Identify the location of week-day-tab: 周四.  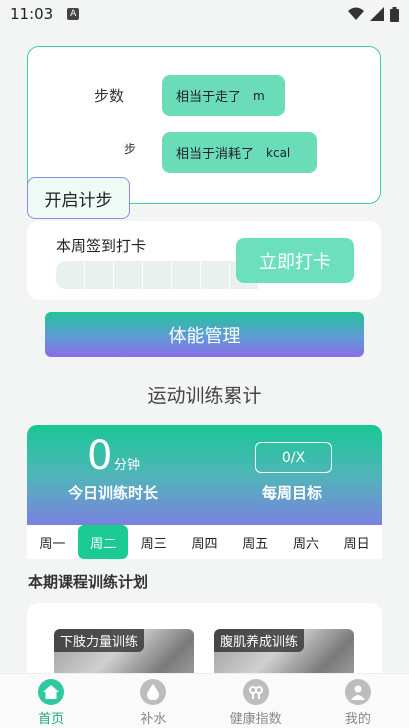
(204, 542).